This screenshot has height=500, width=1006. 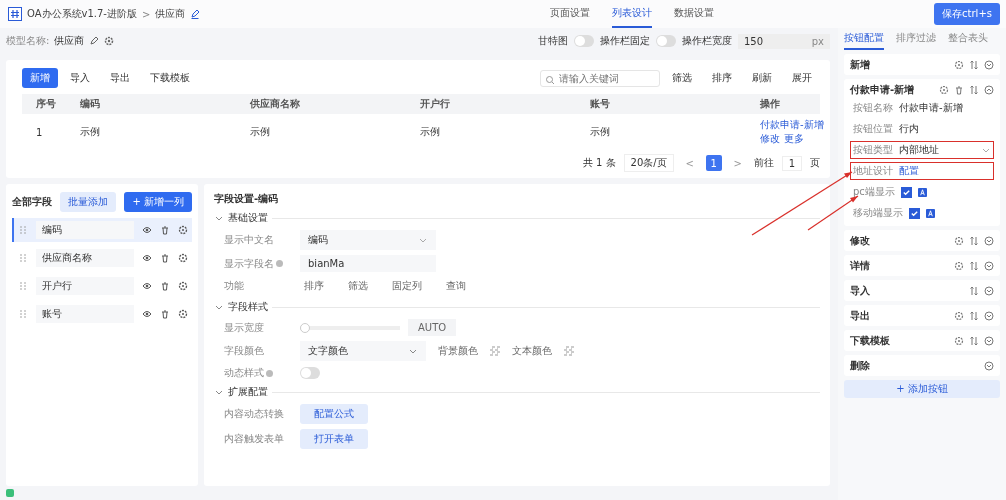 I want to click on field-name-field: 开户行, so click(x=85, y=286).